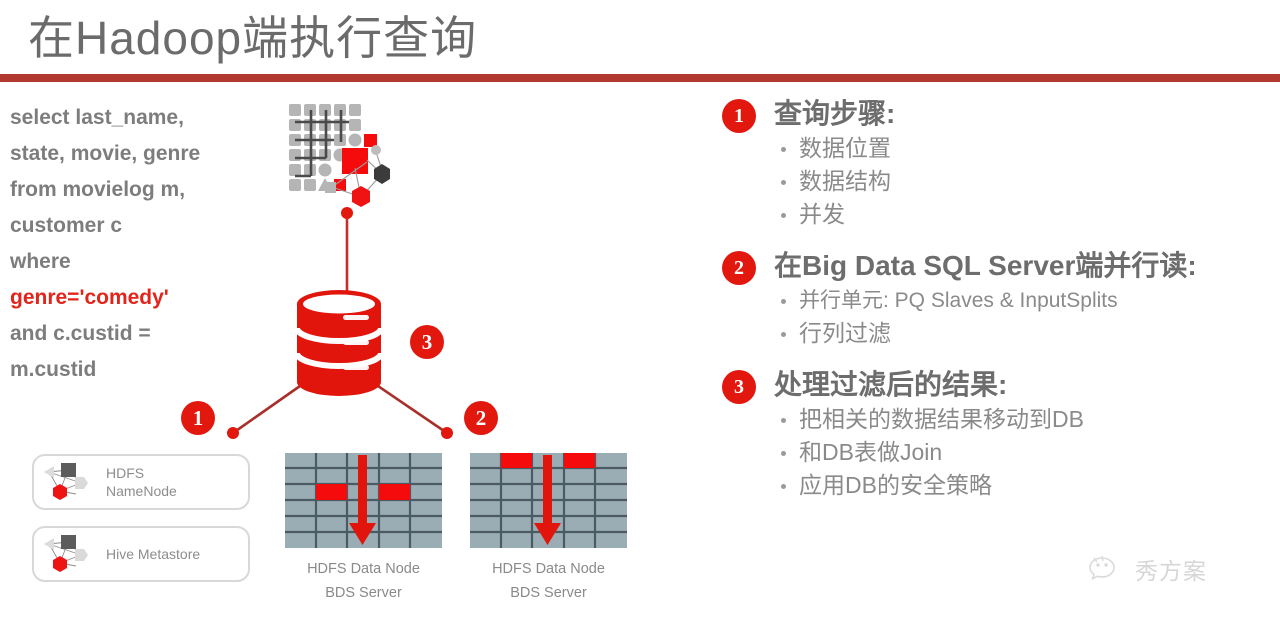 The height and width of the screenshot is (625, 1280). What do you see at coordinates (1024, 419) in the screenshot?
I see `bullet-item: 把相关的数据结果移动到DB` at bounding box center [1024, 419].